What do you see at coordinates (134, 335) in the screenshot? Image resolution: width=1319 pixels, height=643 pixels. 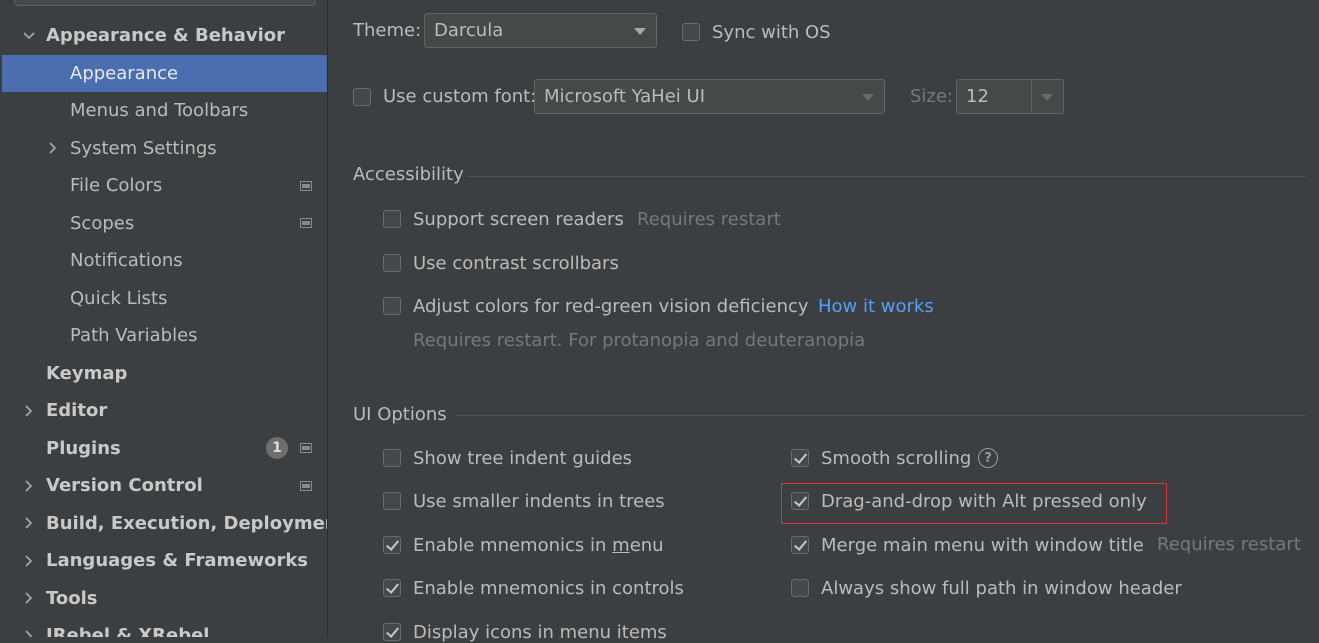 I see `sidebar-item-label: Path Variables` at bounding box center [134, 335].